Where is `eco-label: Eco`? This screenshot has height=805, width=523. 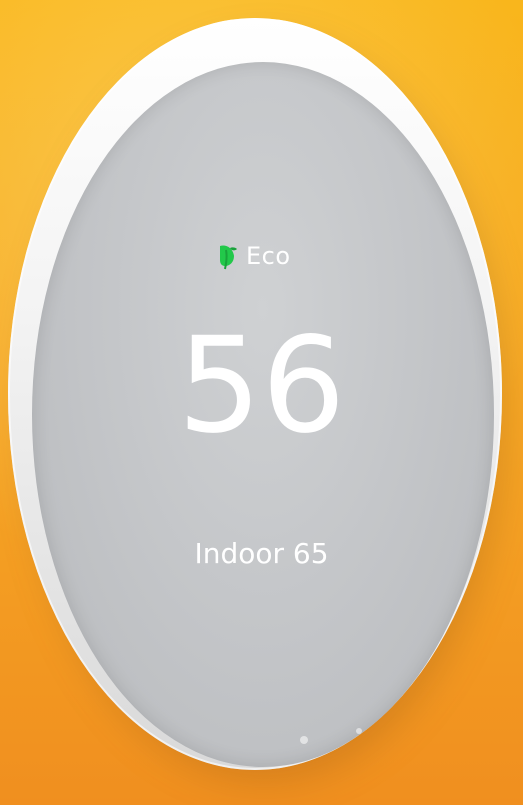 eco-label: Eco is located at coordinates (268, 256).